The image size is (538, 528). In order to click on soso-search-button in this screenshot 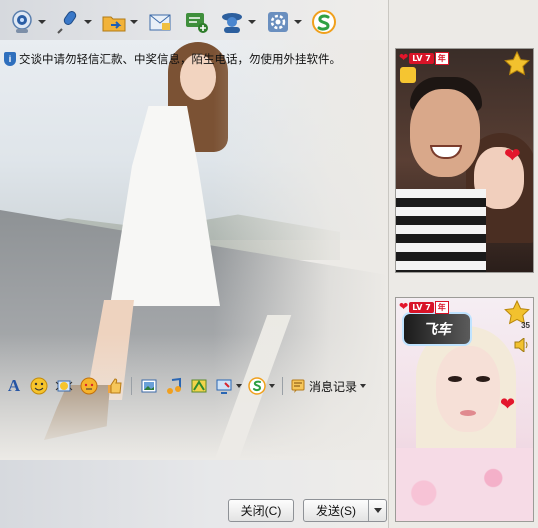, I will do `click(257, 386)`.